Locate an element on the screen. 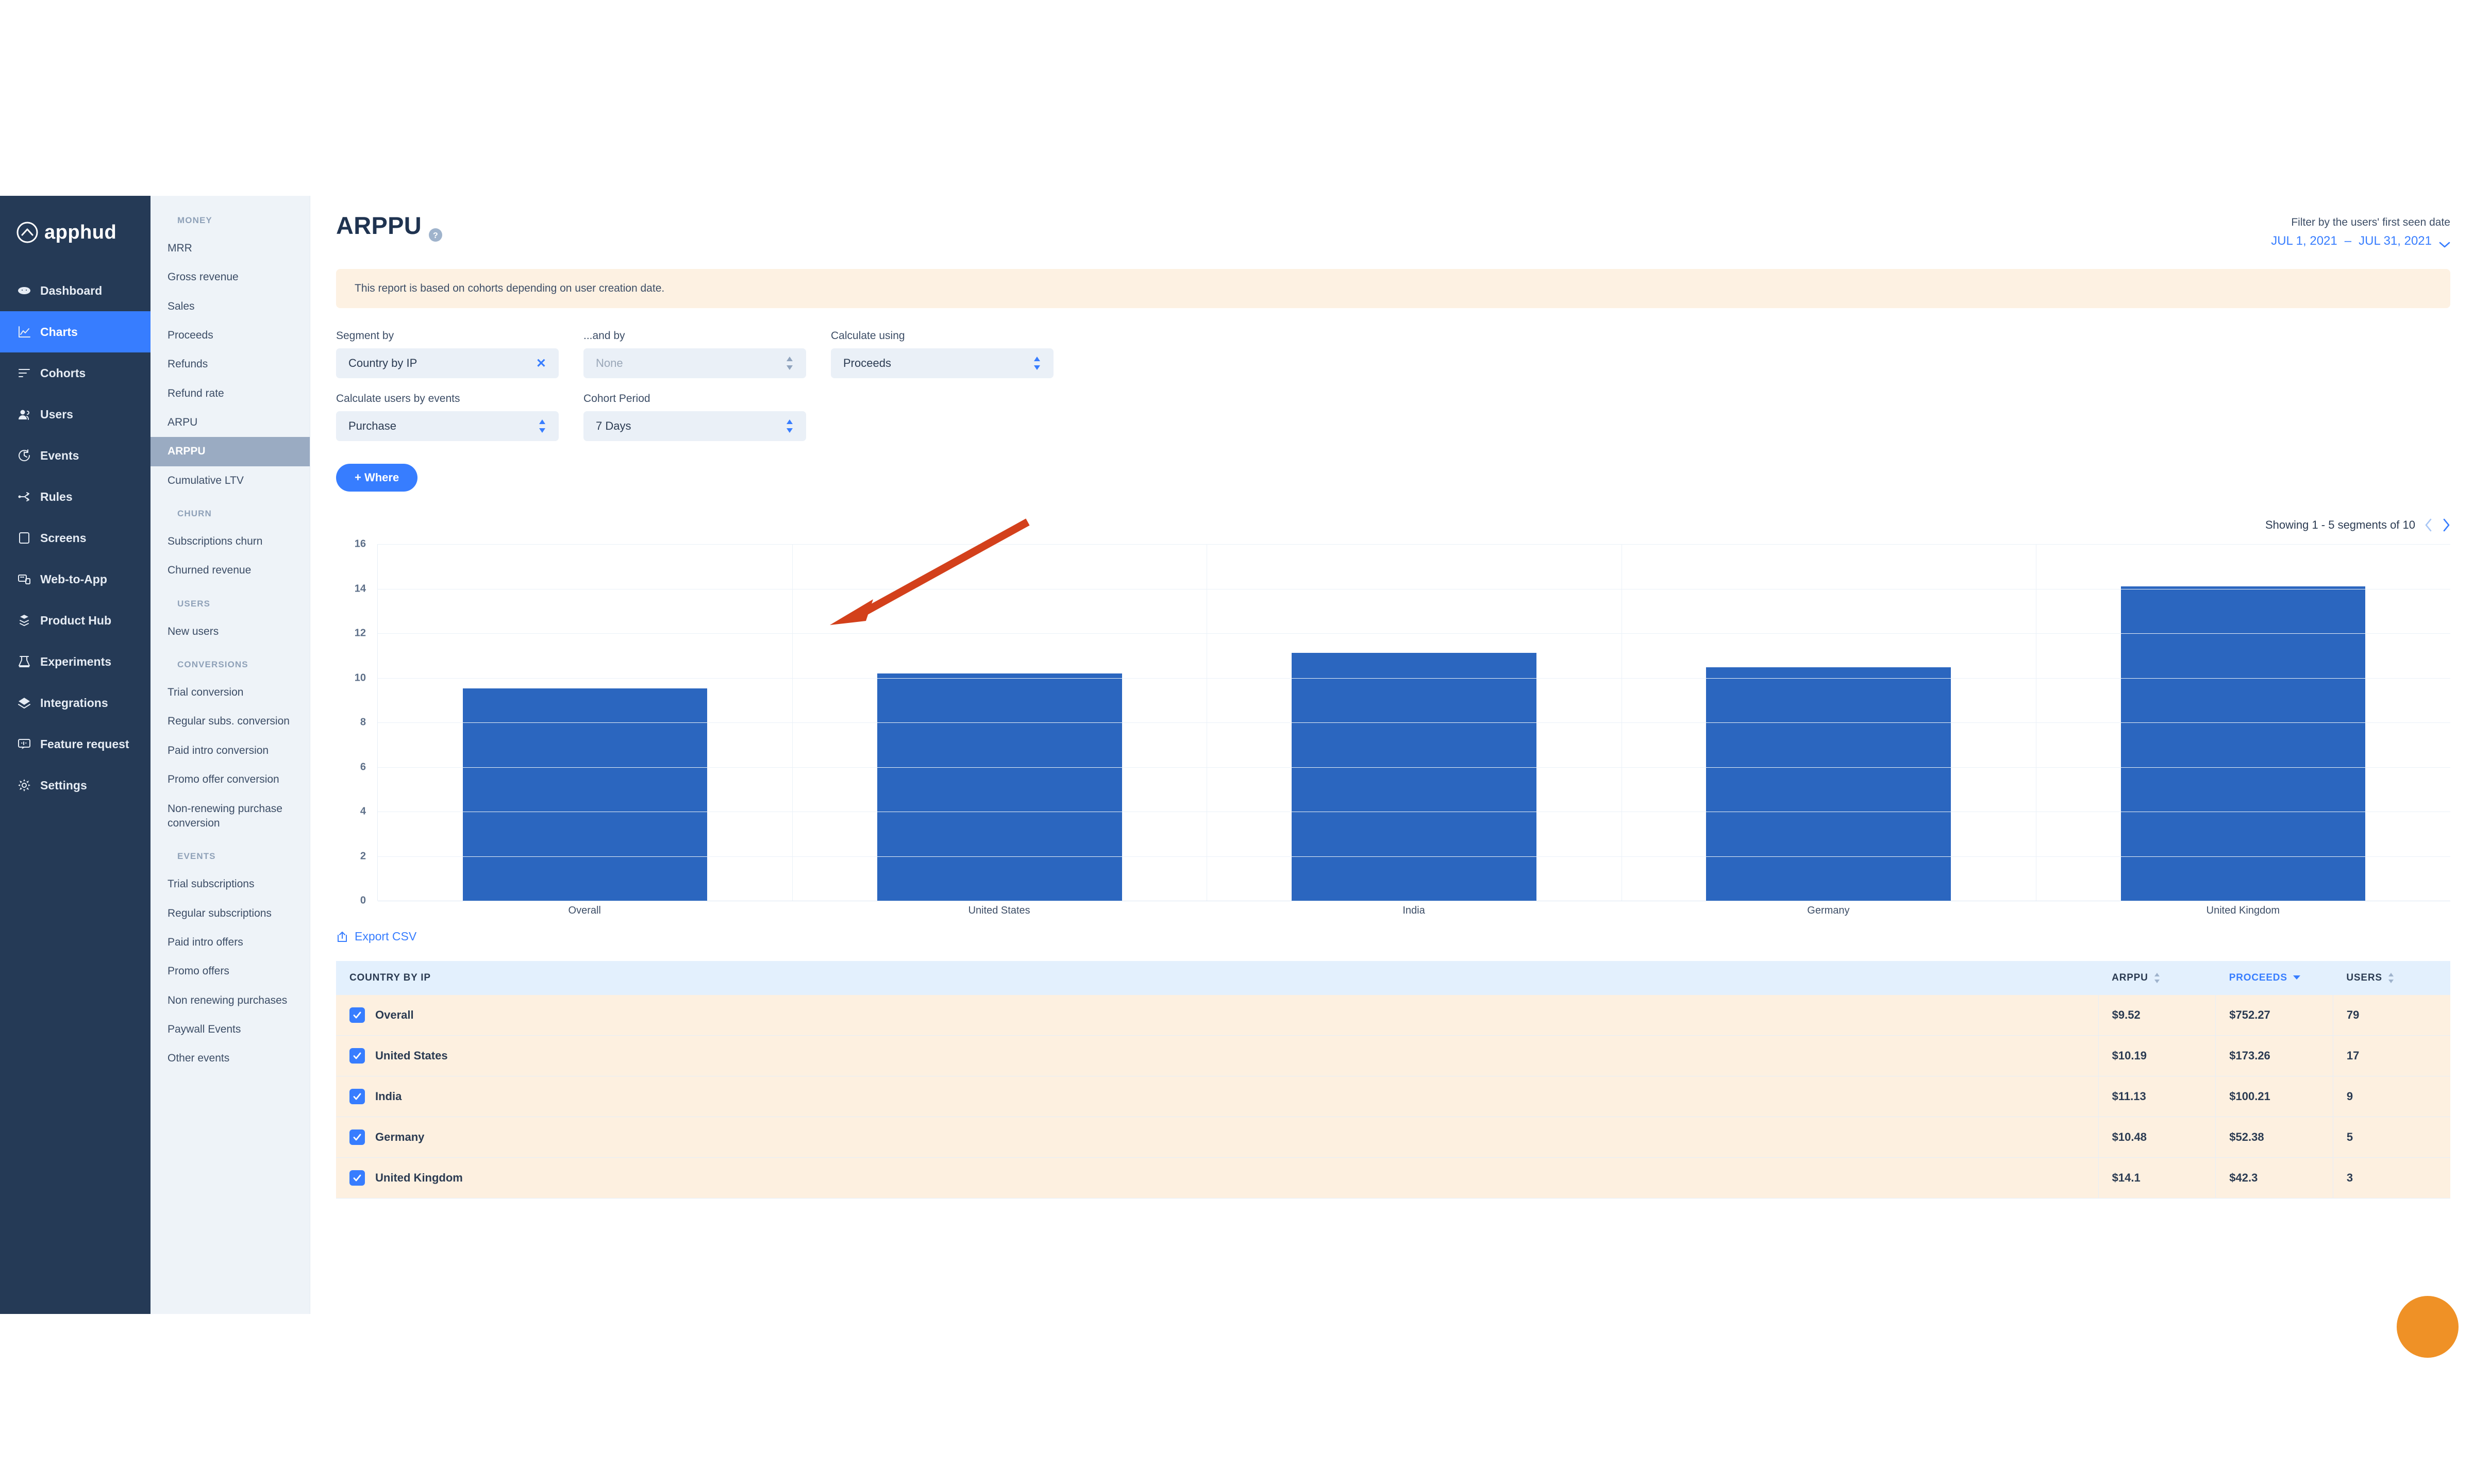  bar-united-states is located at coordinates (999, 787).